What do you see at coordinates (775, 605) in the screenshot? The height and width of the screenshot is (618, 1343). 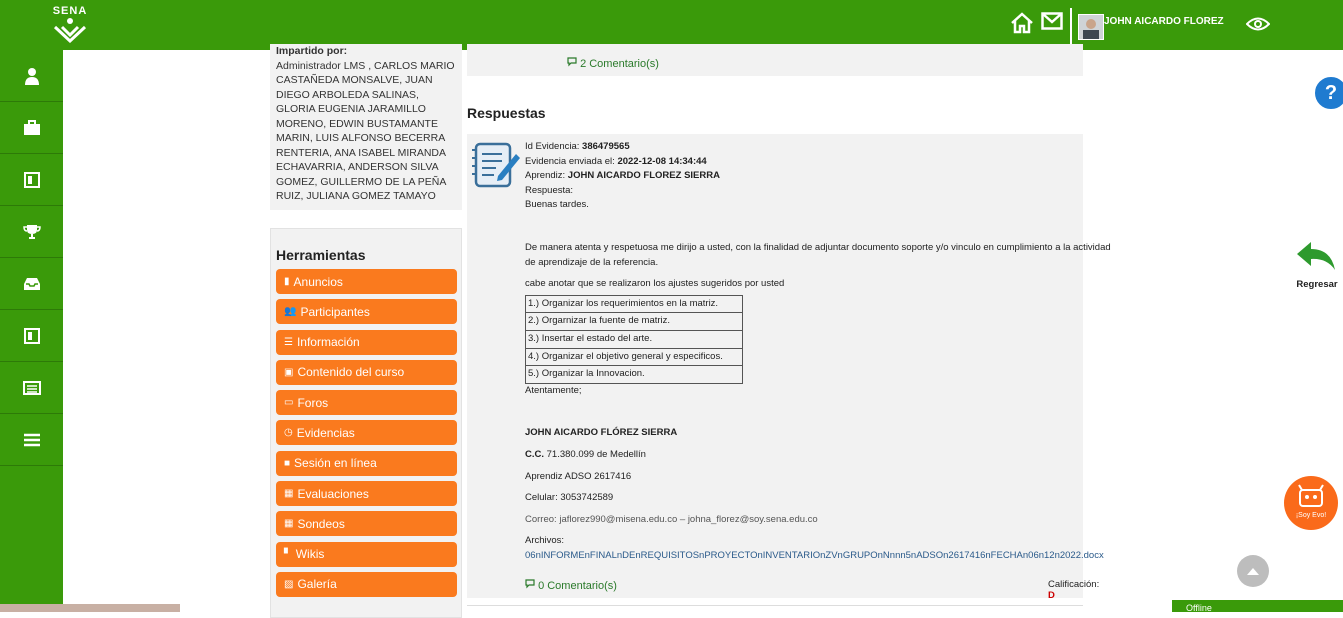 I see `divider` at bounding box center [775, 605].